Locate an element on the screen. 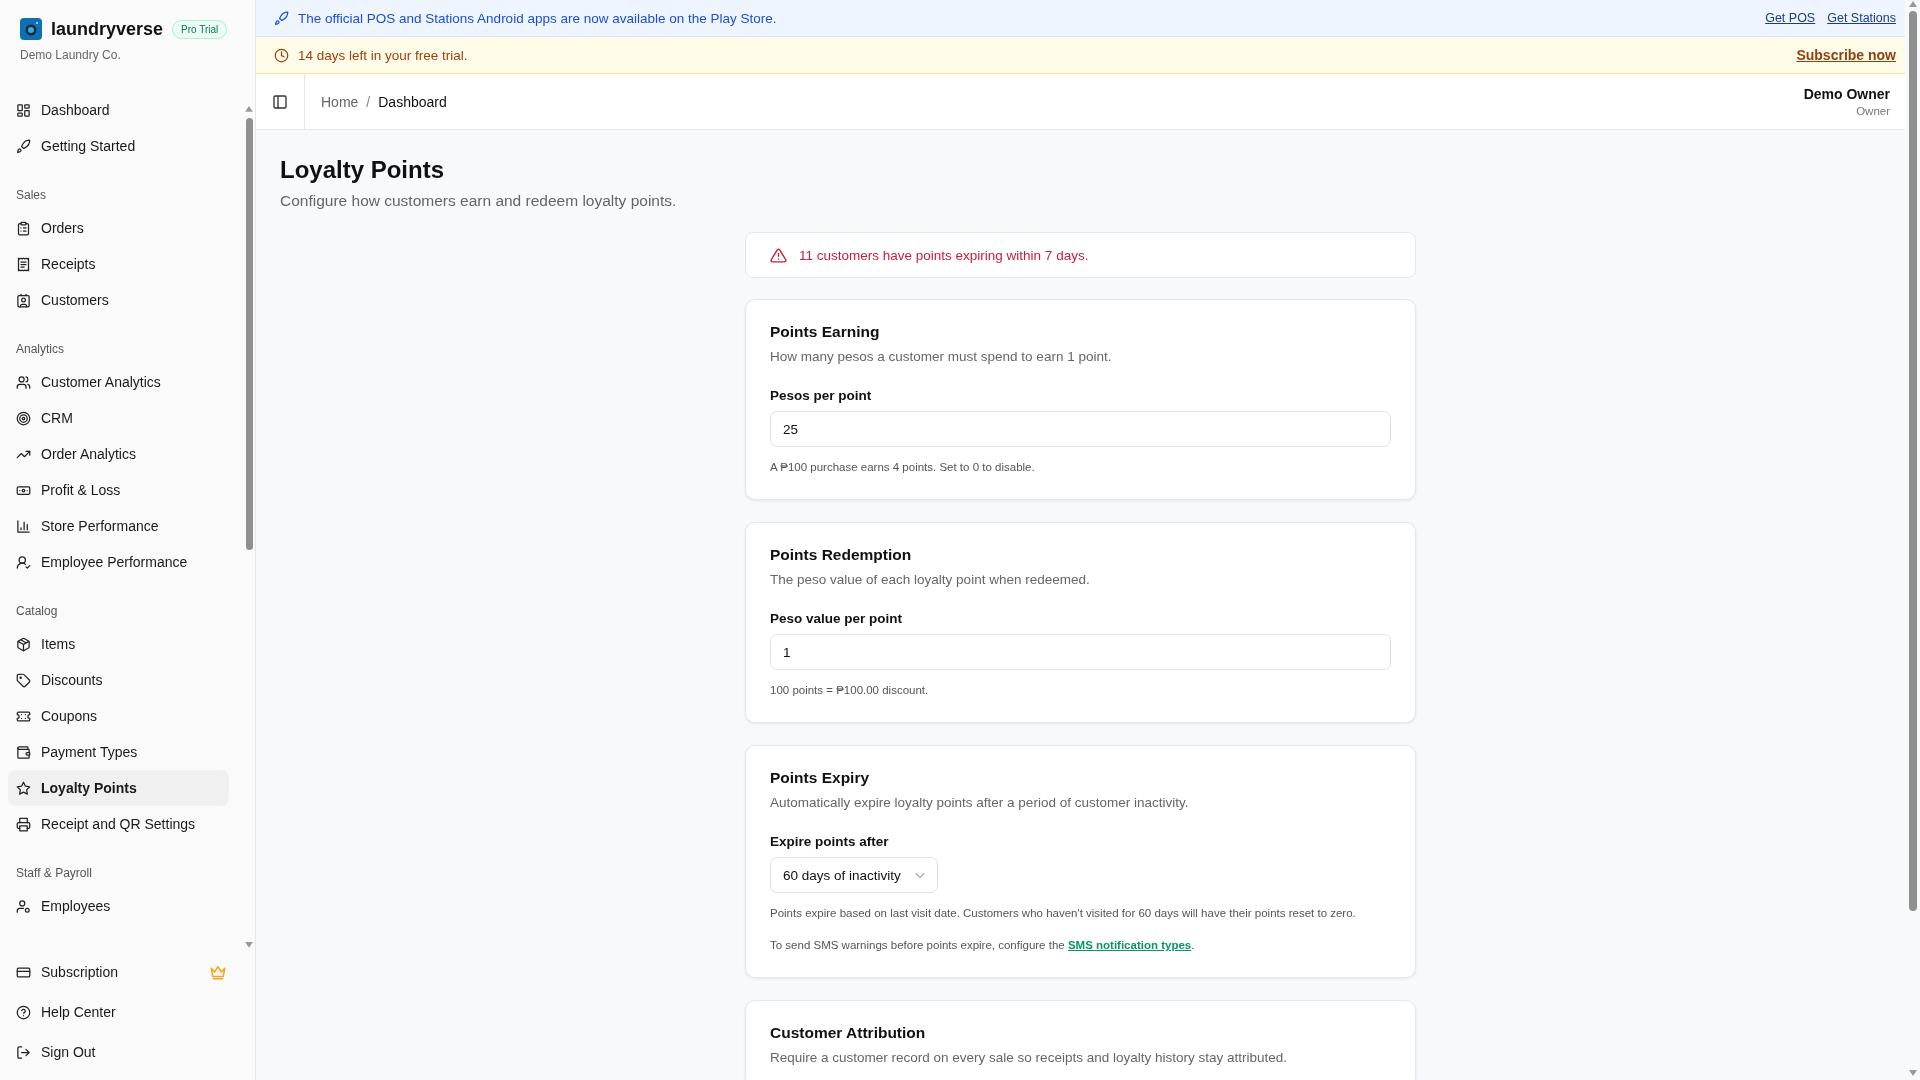 The height and width of the screenshot is (1080, 1920). banner-text: The official POS and Stations Android apps are now available on the Play Store. is located at coordinates (538, 18).